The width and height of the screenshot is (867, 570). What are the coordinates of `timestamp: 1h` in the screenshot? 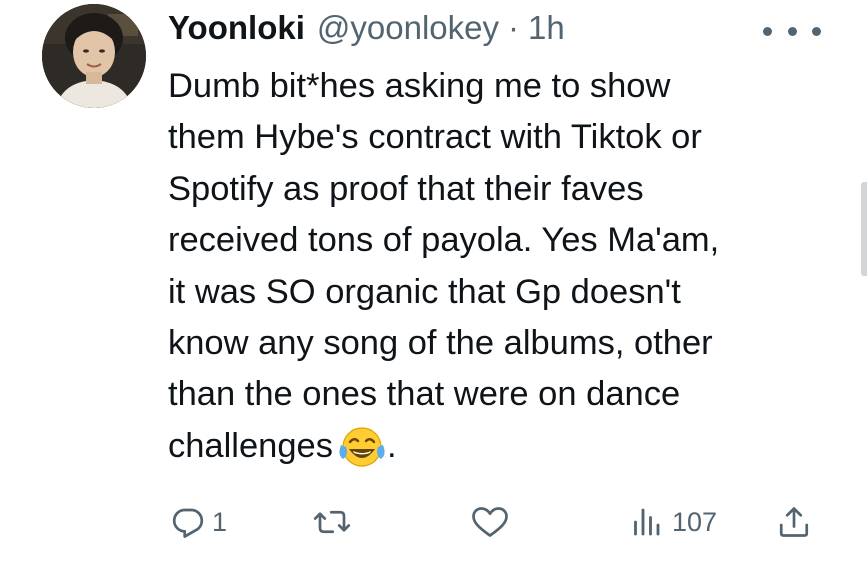 It's located at (546, 28).